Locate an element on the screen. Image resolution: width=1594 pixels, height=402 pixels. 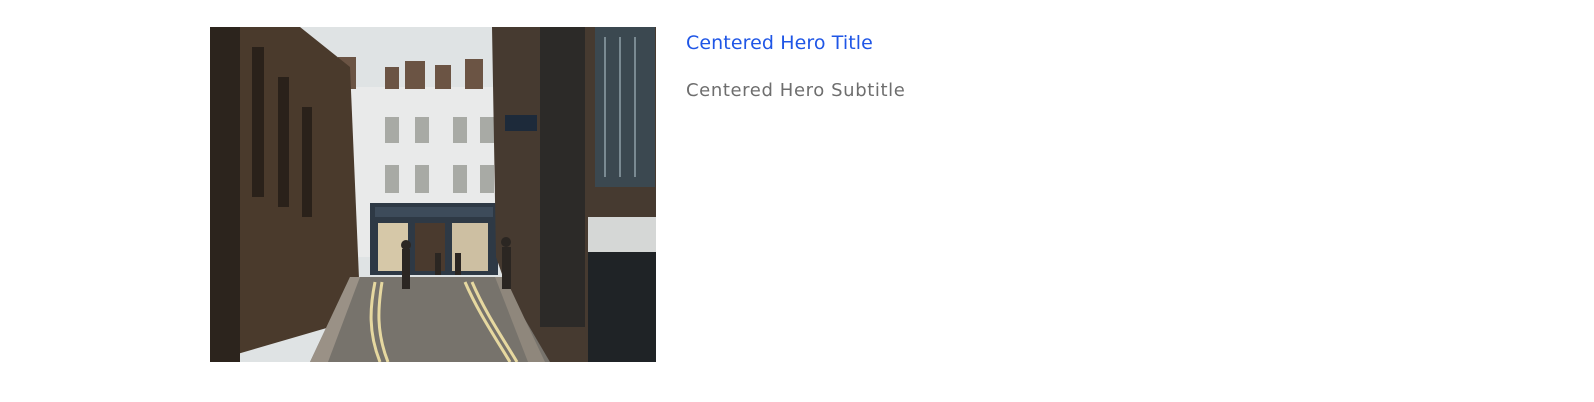
hero-subtitle: Centered Hero Subtitle is located at coordinates (796, 90).